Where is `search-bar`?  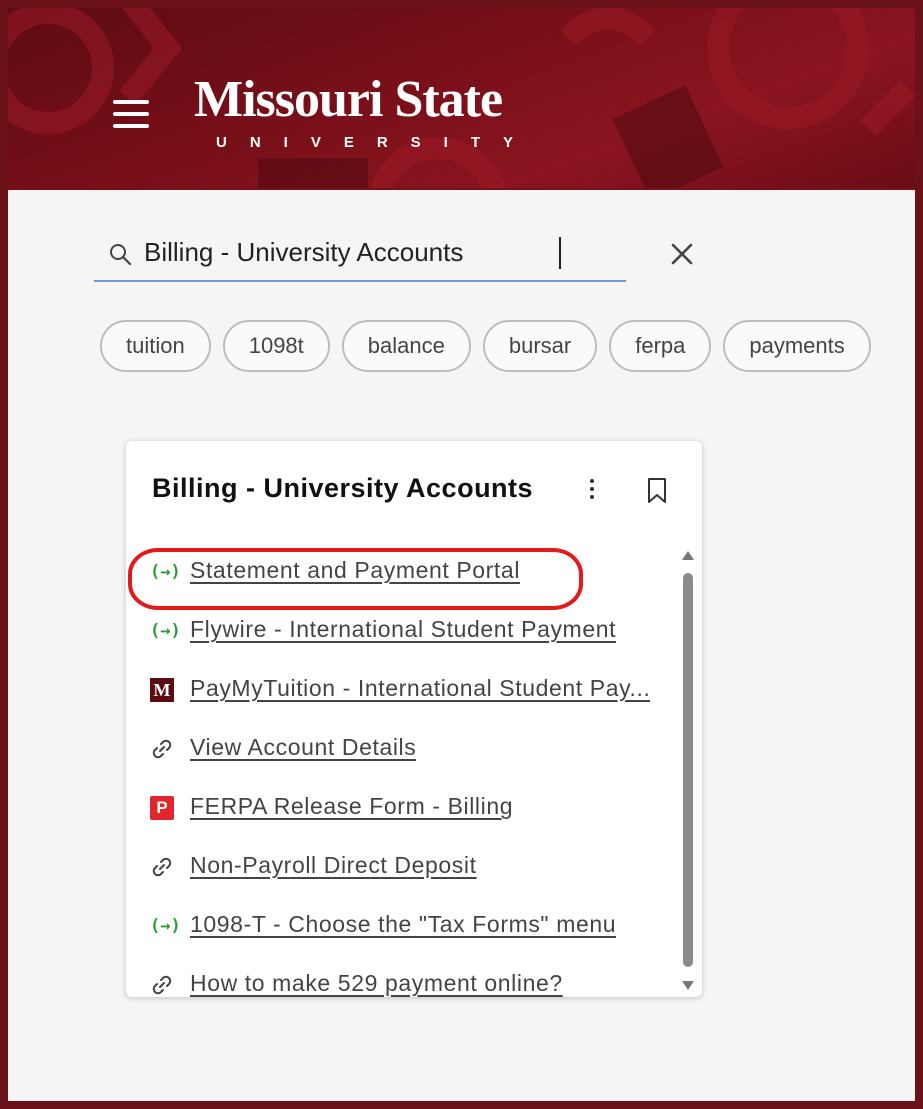 search-bar is located at coordinates (393, 251).